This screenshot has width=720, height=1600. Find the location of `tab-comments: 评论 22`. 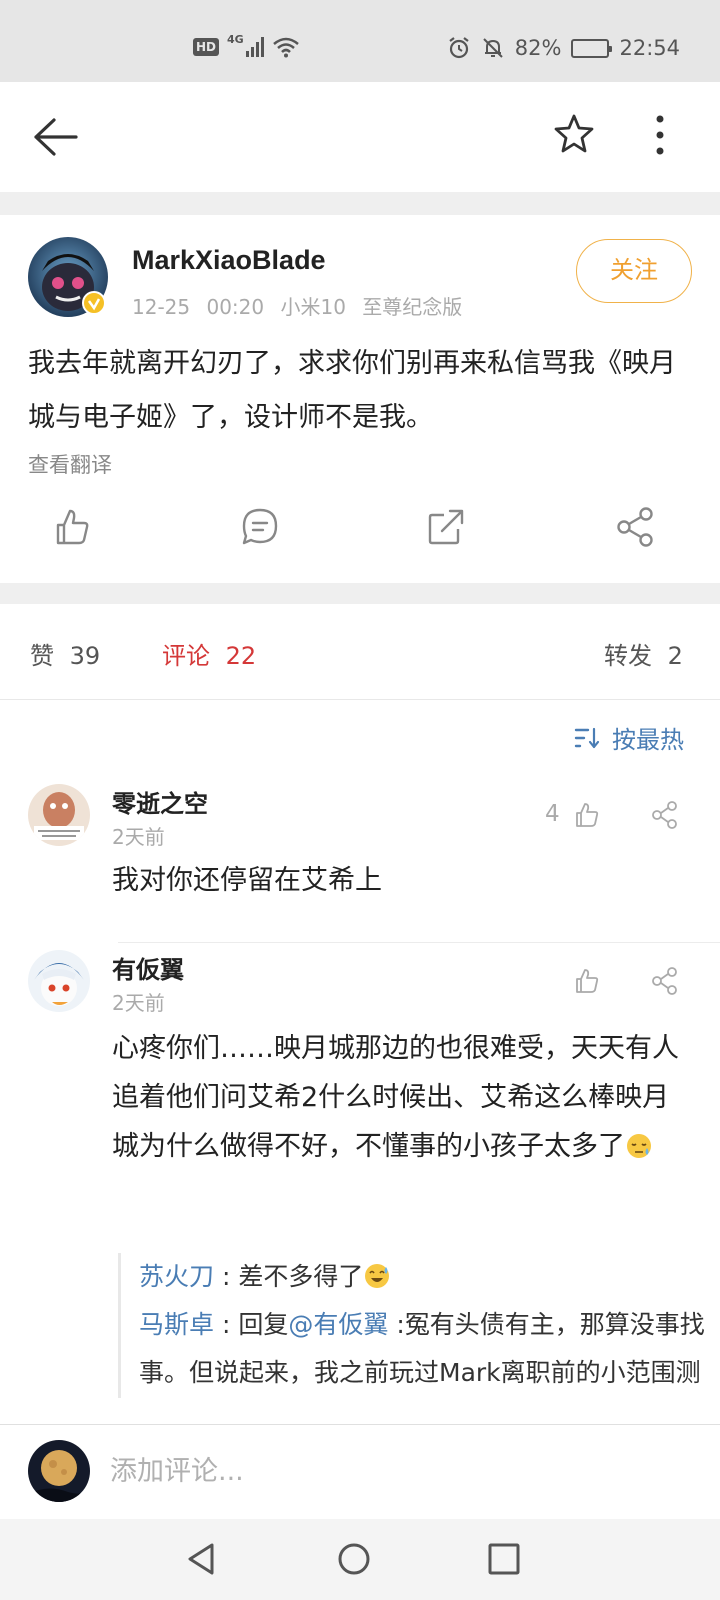

tab-comments: 评论 22 is located at coordinates (209, 653).